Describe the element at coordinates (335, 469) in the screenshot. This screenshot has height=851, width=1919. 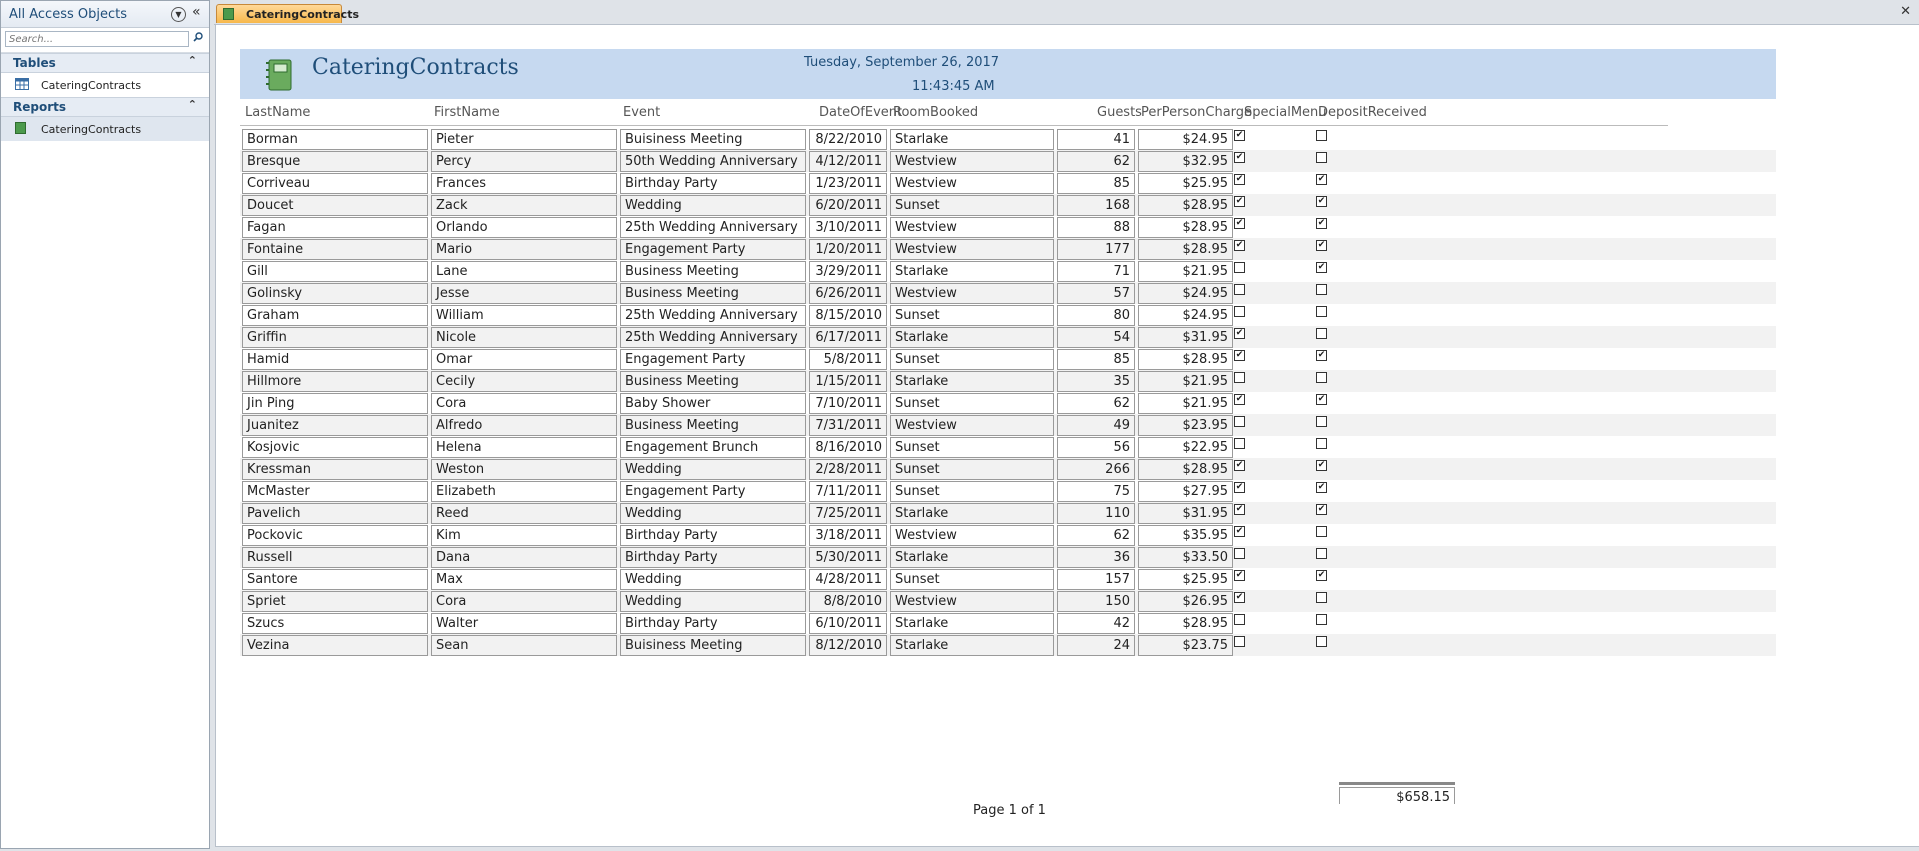
I see `last-name-cell: Kressman` at that location.